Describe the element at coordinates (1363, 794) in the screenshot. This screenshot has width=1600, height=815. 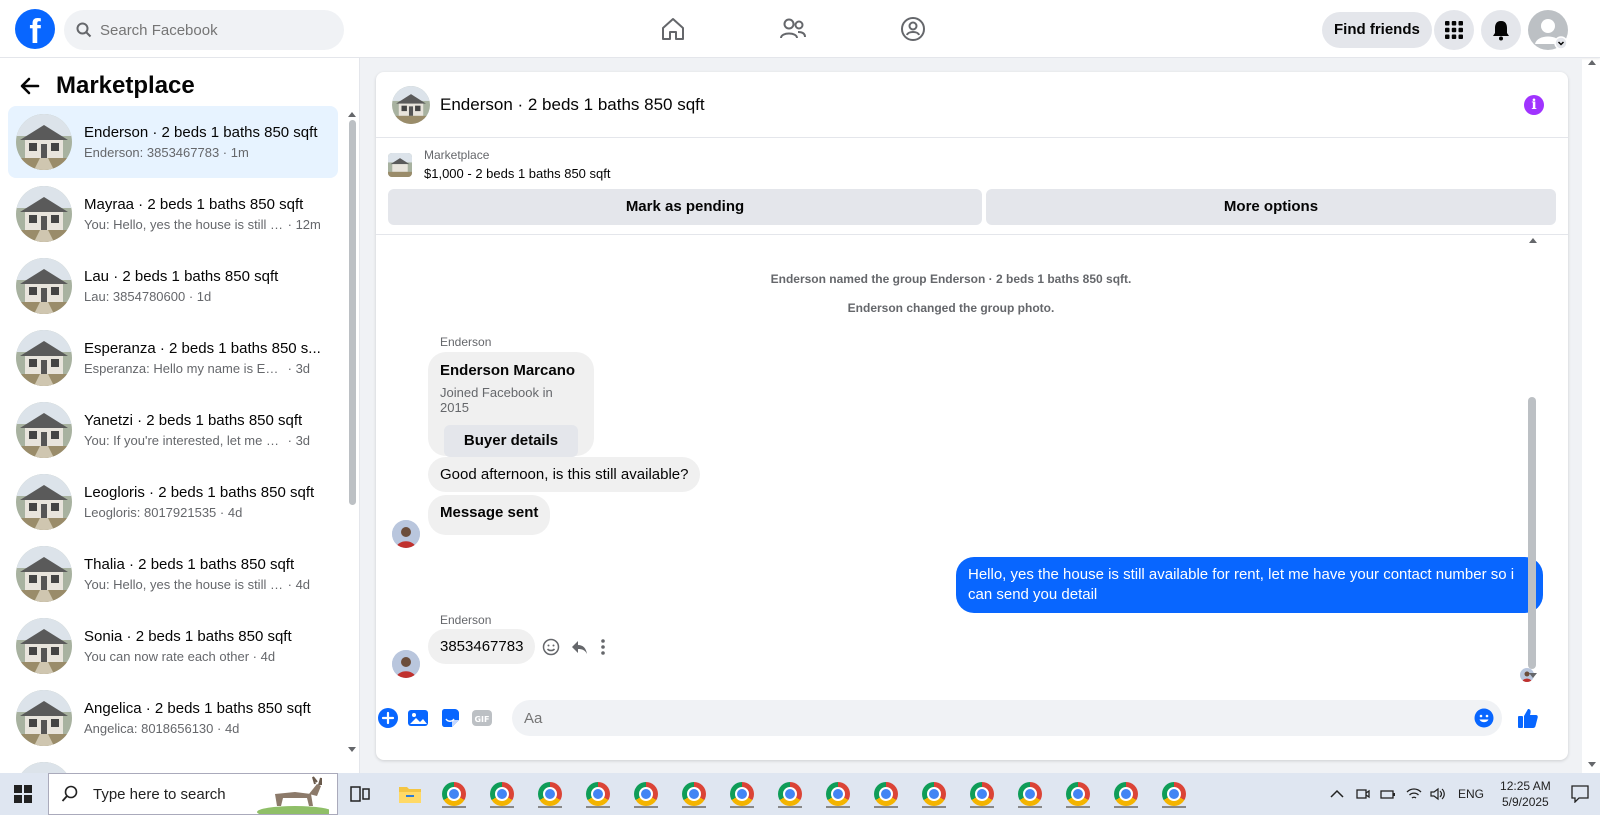
I see `meet-now-icon` at that location.